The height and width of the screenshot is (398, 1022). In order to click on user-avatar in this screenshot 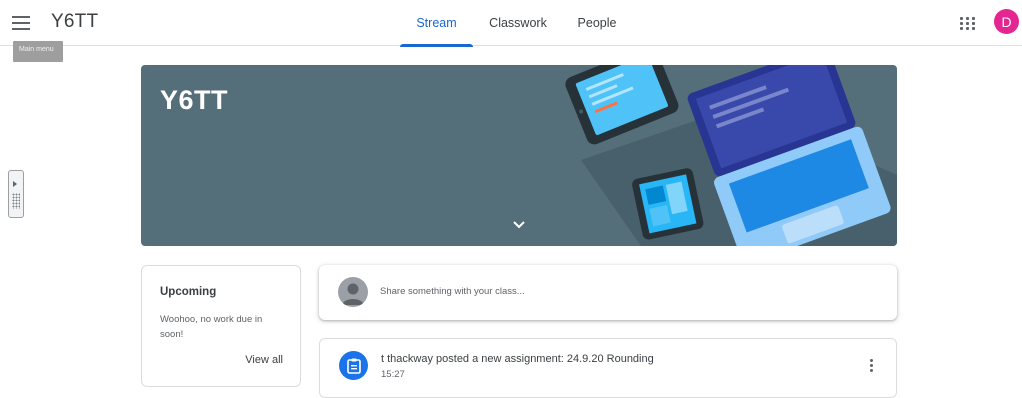, I will do `click(353, 292)`.